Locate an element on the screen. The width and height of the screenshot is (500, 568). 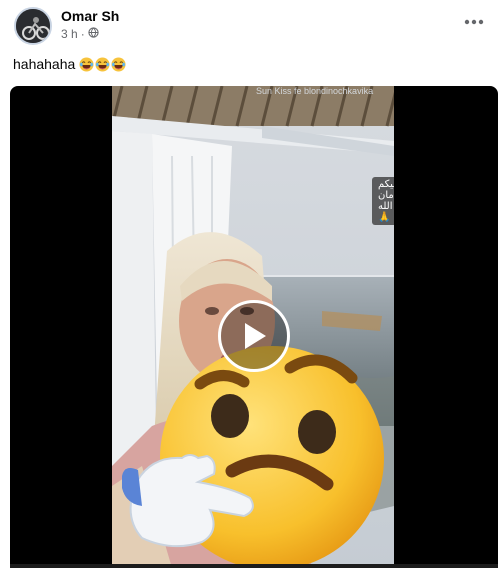
post-time: 3 h is located at coordinates (69, 34).